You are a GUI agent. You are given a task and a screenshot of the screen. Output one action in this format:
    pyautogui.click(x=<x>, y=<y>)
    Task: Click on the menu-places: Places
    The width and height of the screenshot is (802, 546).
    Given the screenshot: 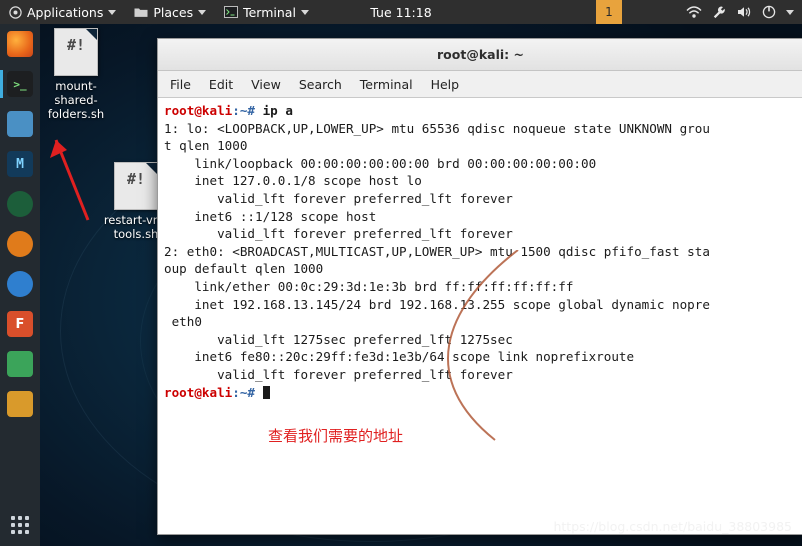 What is the action you would take?
    pyautogui.click(x=170, y=12)
    